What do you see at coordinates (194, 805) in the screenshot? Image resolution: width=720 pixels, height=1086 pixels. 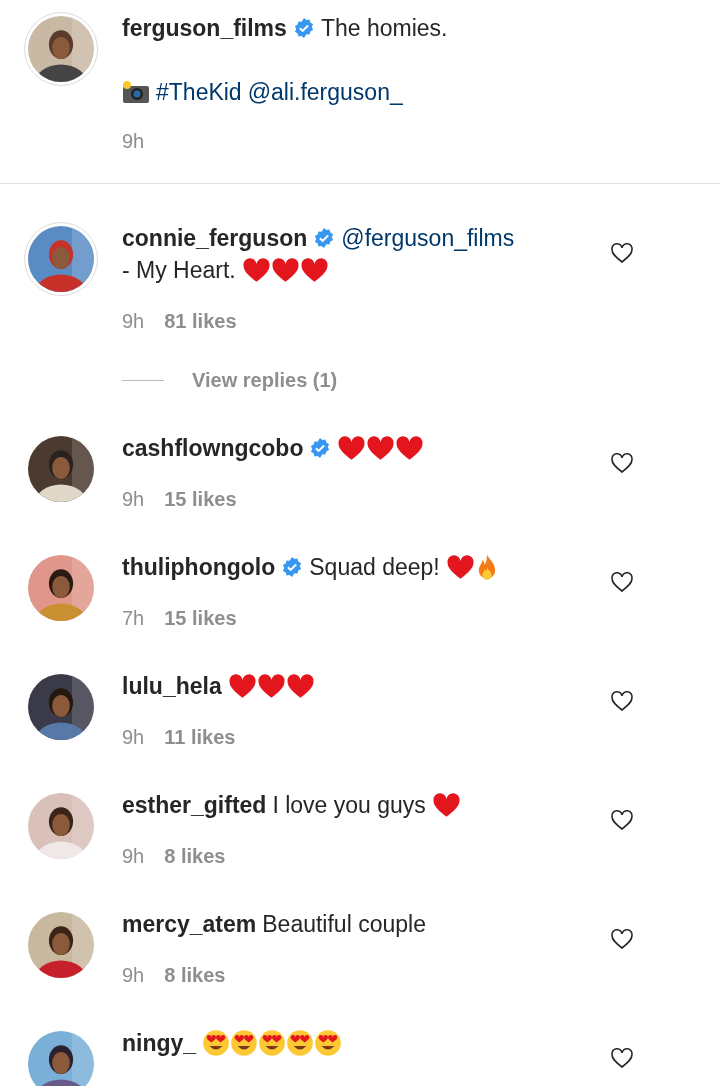 I see `username: esther_gifted` at bounding box center [194, 805].